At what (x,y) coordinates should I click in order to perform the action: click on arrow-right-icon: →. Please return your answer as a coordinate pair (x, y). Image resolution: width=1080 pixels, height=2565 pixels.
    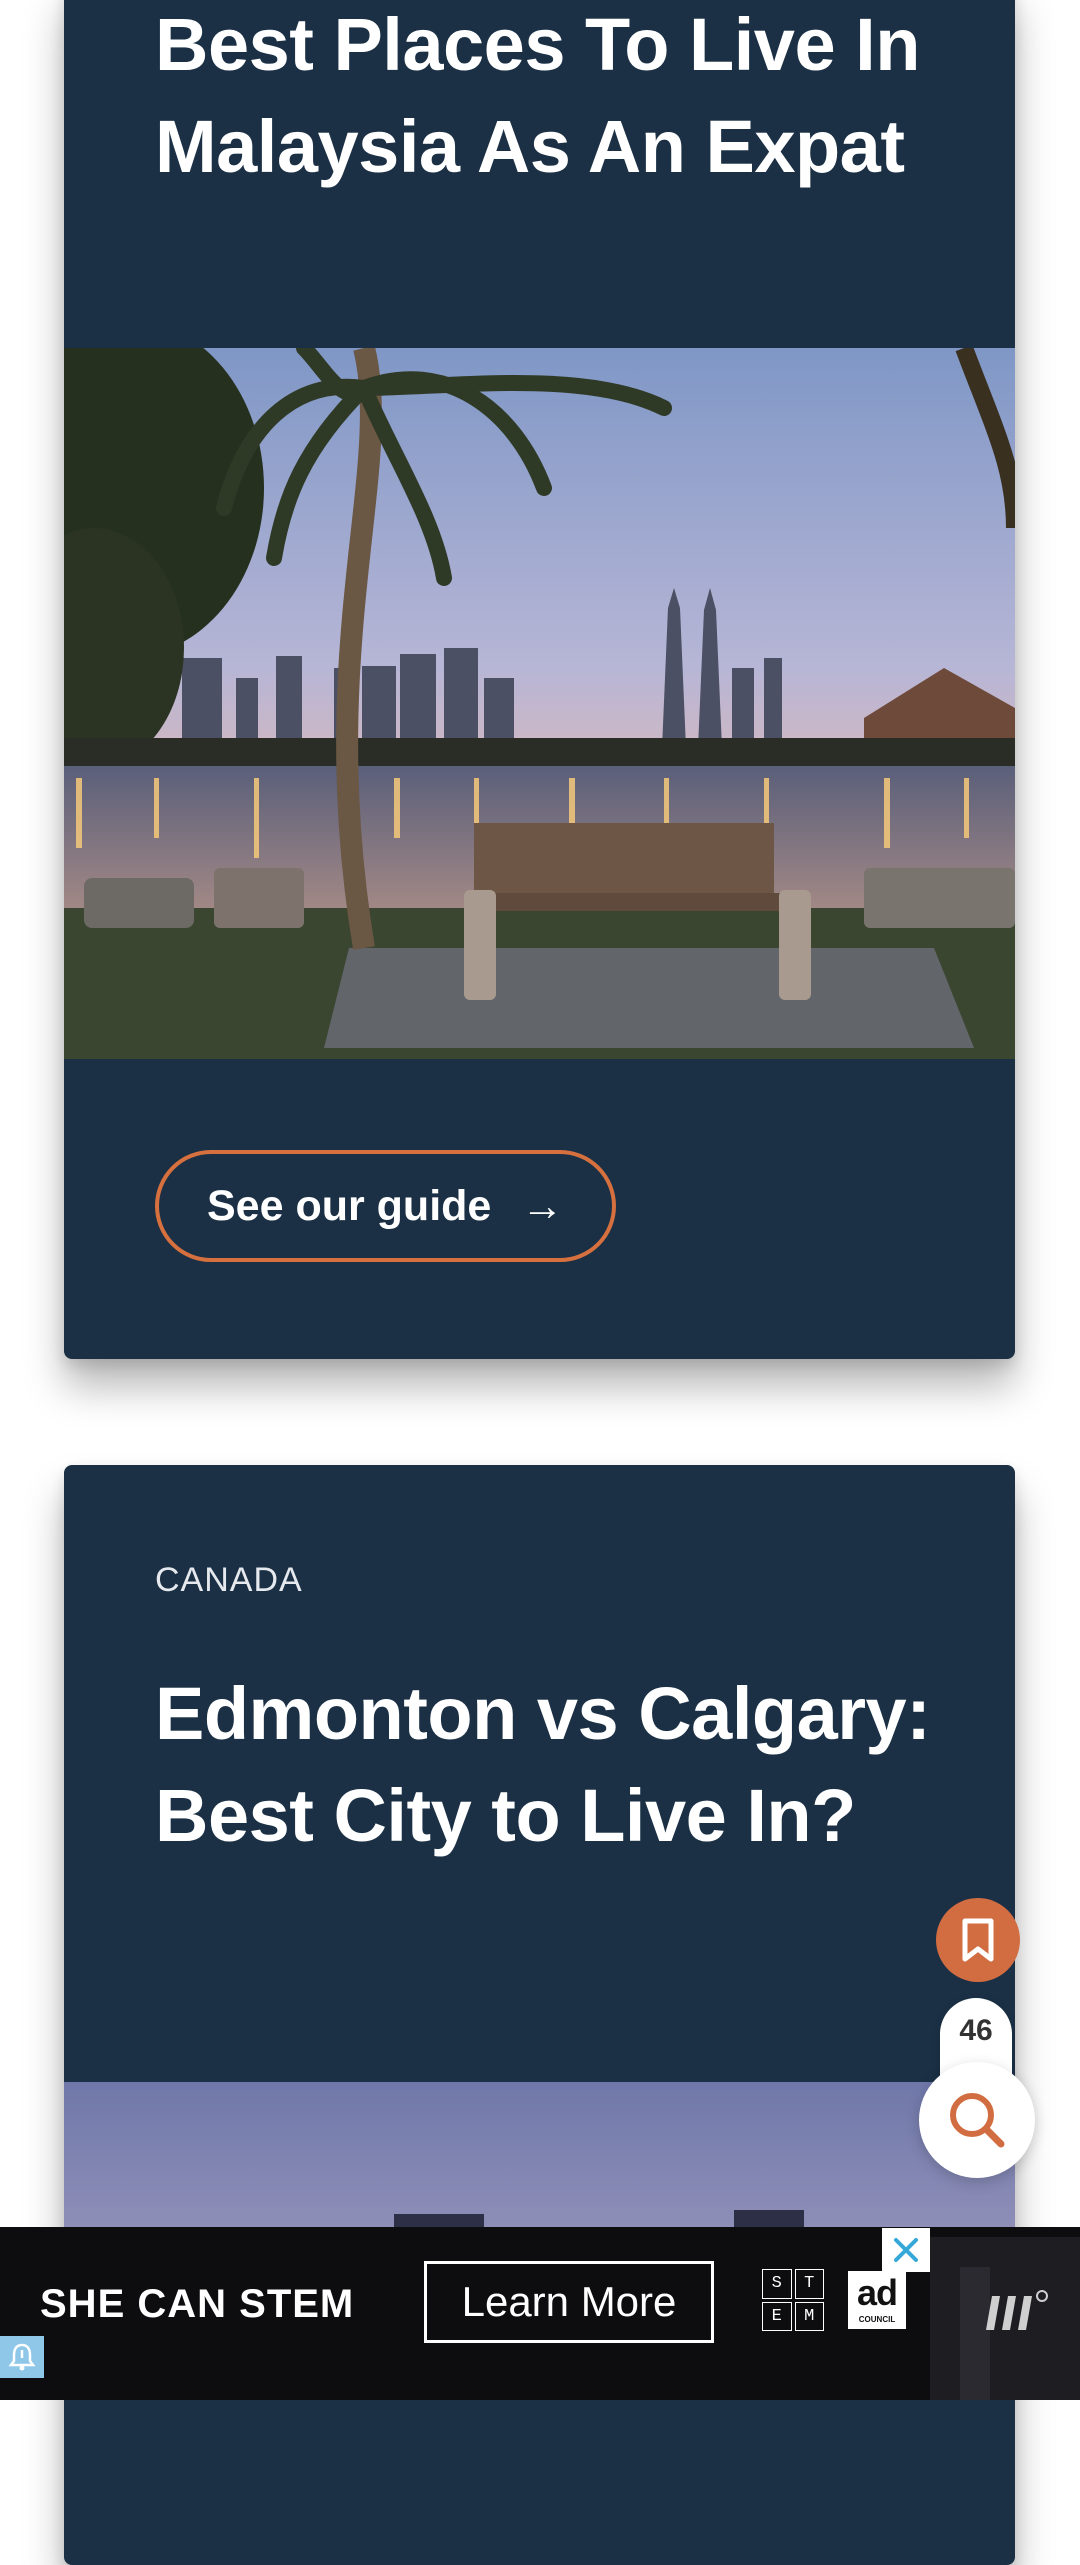
    Looking at the image, I should click on (542, 1205).